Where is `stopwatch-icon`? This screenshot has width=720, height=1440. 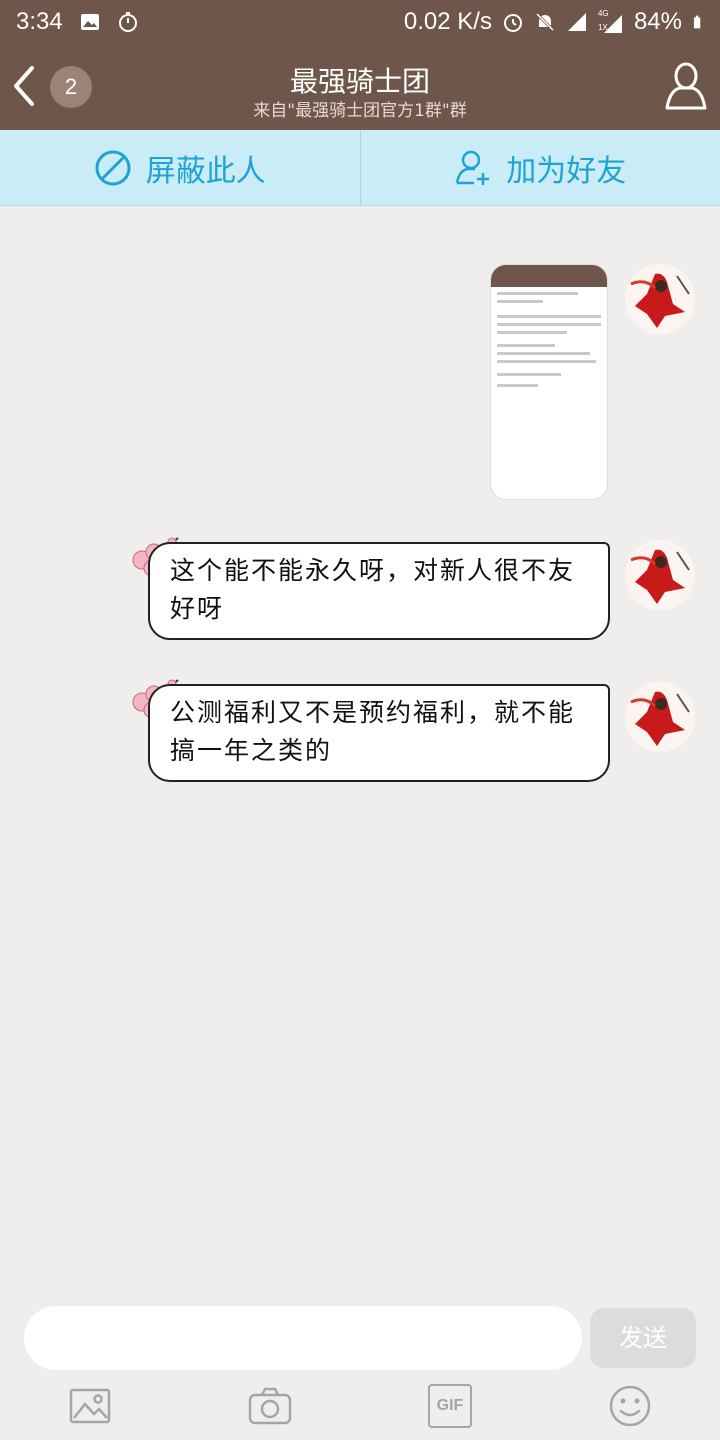
stopwatch-icon is located at coordinates (127, 22).